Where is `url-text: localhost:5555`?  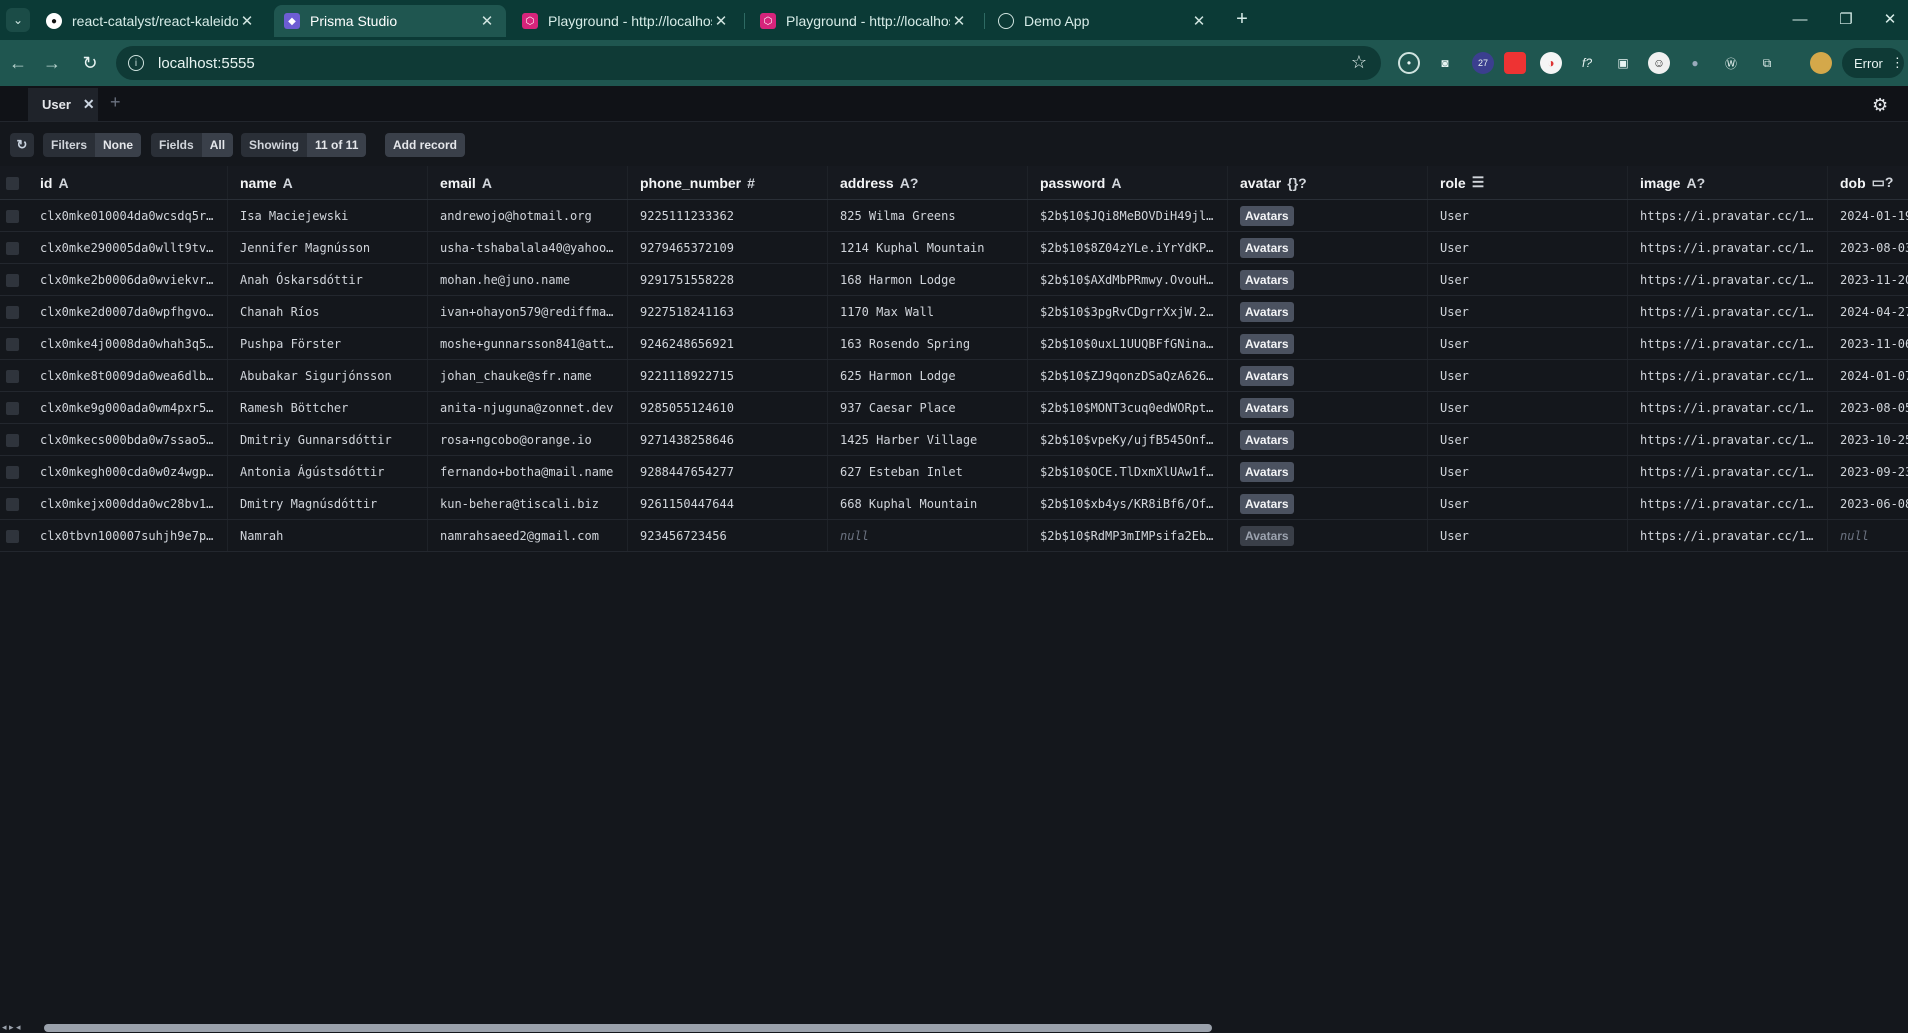 url-text: localhost:5555 is located at coordinates (206, 63).